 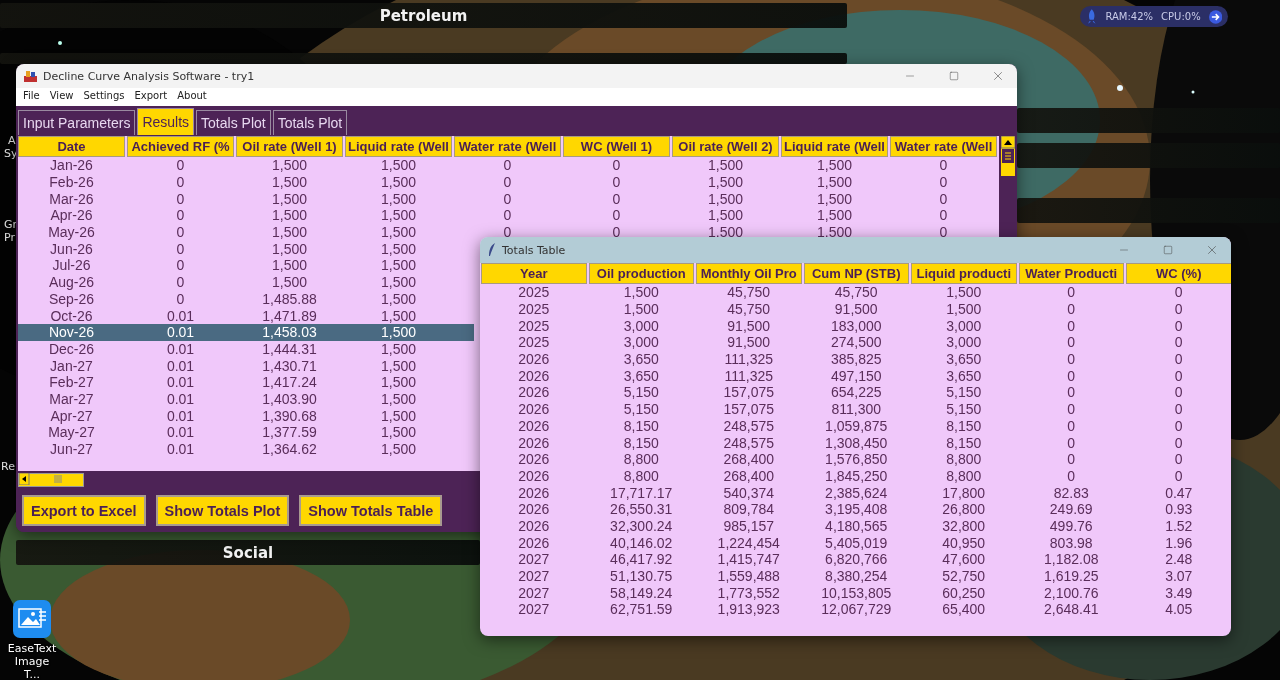 I want to click on table-cell-text: 26,800, so click(x=964, y=509).